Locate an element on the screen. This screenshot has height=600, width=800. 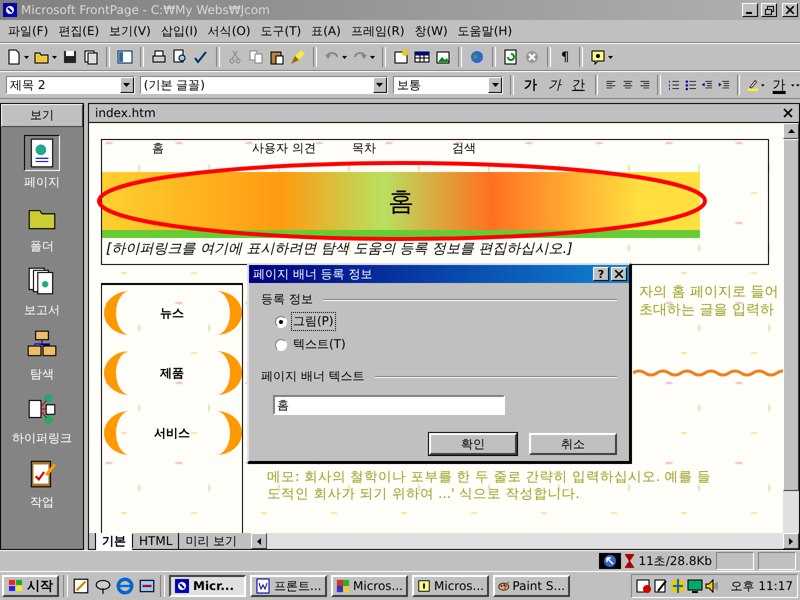
nav-link: 목차 is located at coordinates (402, 150).